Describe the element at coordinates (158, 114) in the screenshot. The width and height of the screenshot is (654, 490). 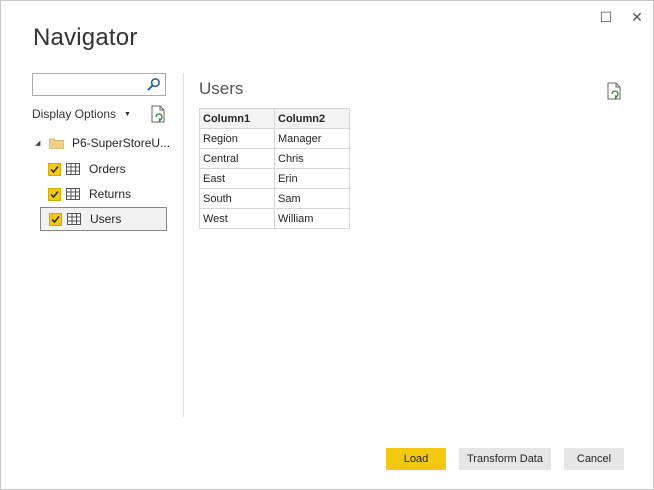
I see `refresh-icon` at that location.